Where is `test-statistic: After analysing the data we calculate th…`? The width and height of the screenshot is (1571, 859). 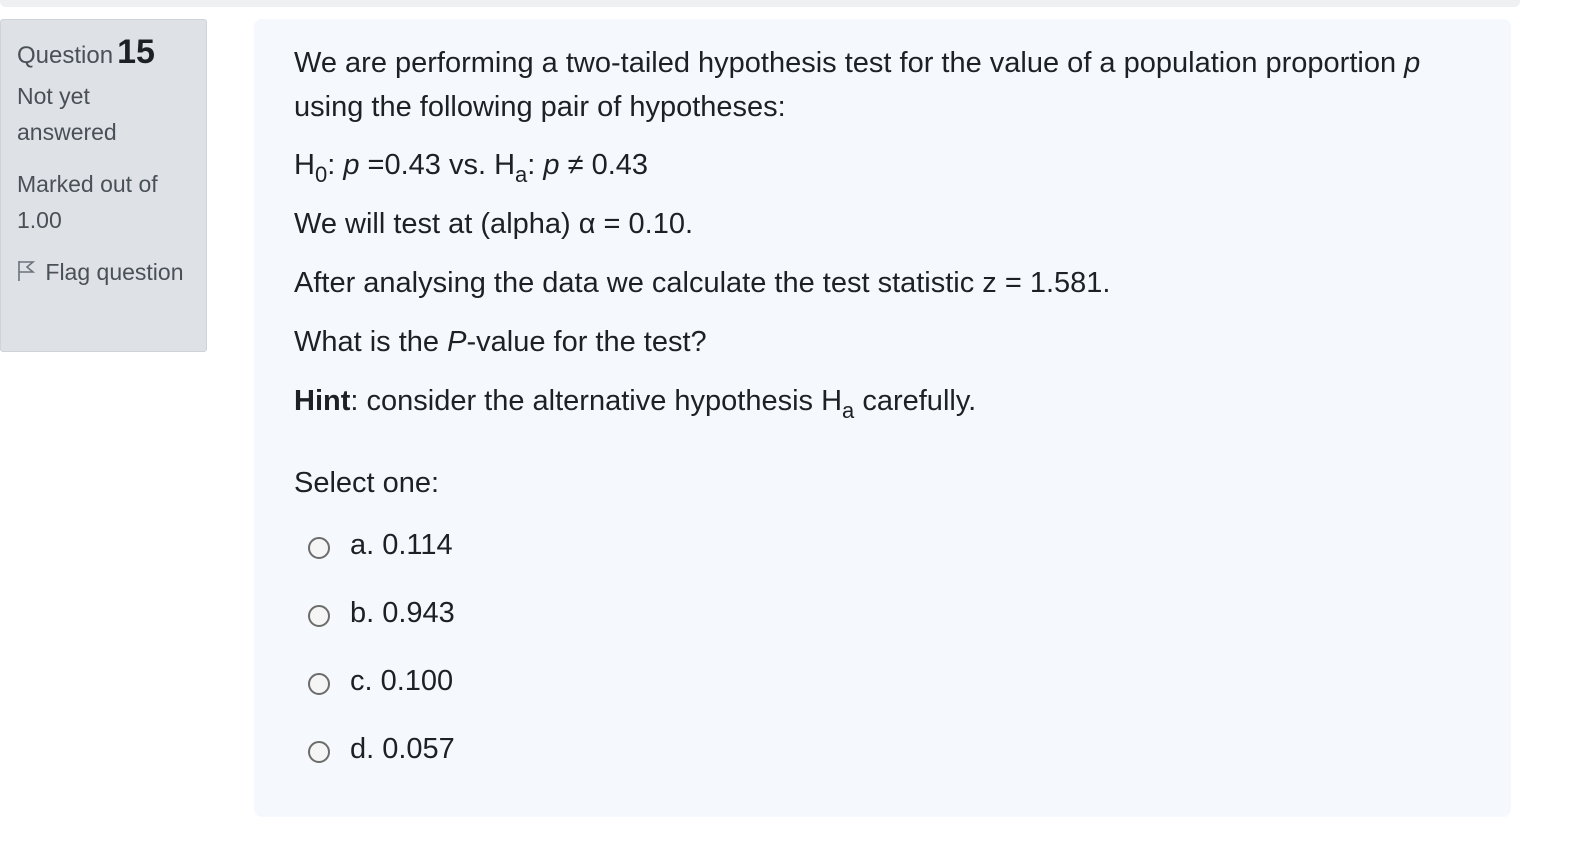
test-statistic: After analysing the data we calculate th… is located at coordinates (702, 283).